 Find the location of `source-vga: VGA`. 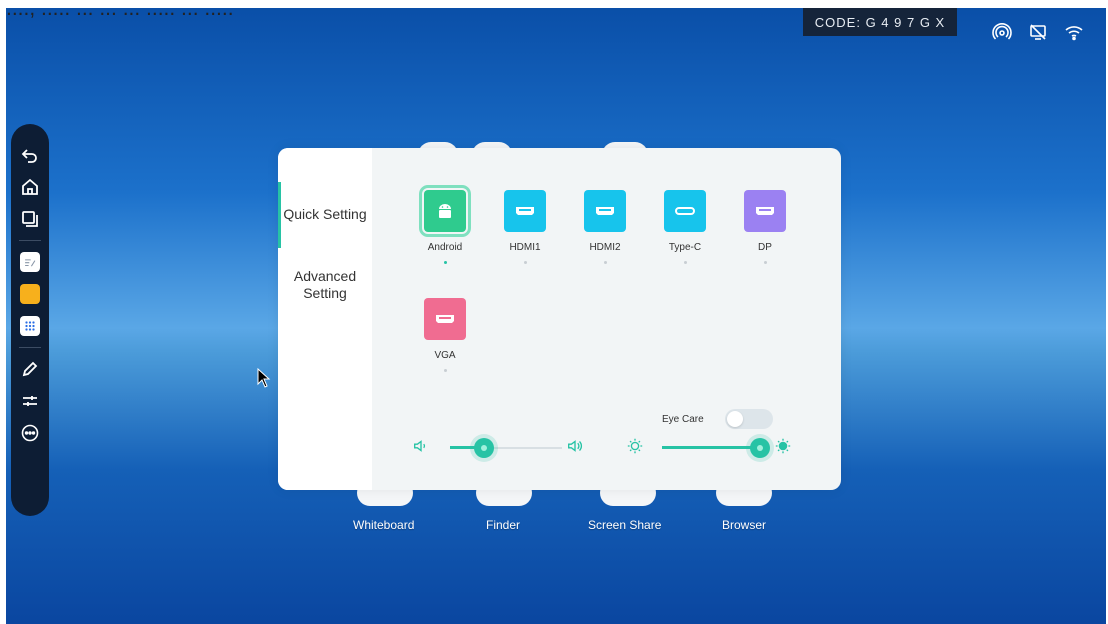

source-vga: VGA is located at coordinates (445, 335).